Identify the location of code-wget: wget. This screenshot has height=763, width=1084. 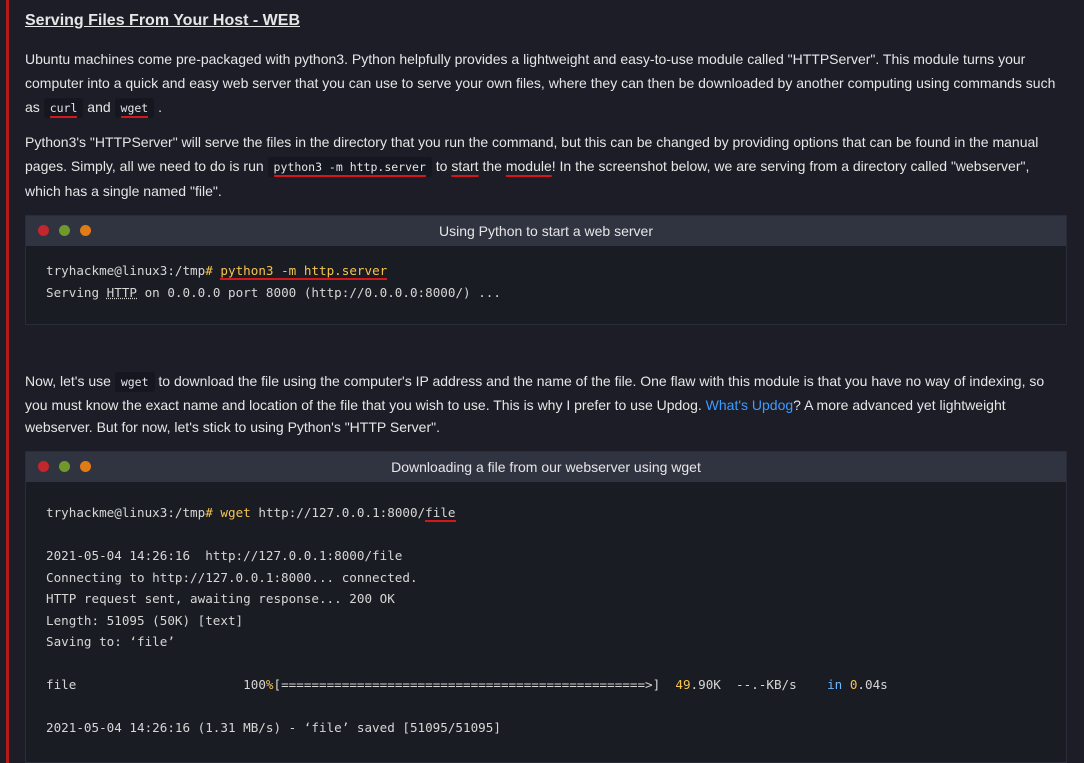
(134, 108).